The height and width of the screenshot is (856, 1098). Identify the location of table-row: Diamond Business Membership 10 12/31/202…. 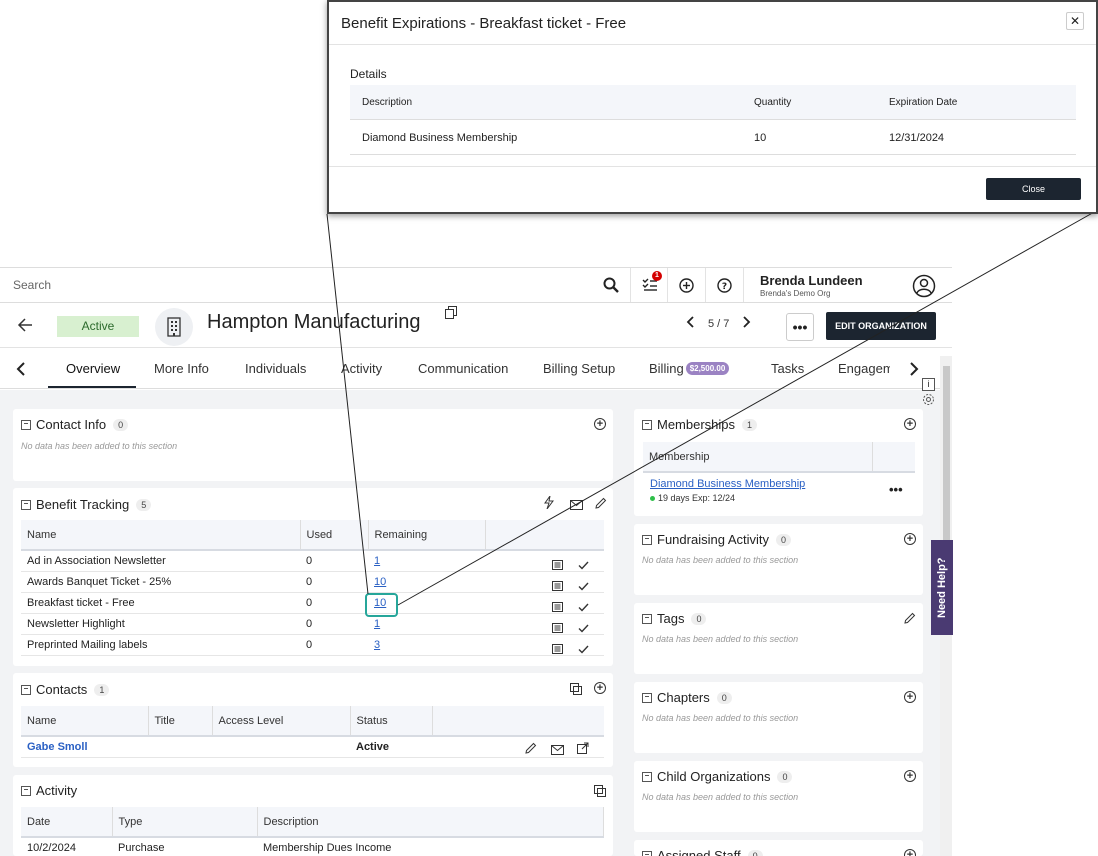
(713, 137).